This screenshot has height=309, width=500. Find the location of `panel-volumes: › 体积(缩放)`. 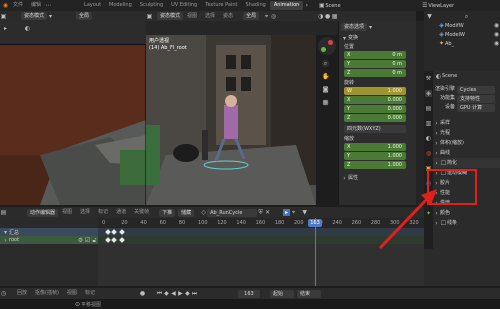

panel-volumes: › 体积(缩放) is located at coordinates (466, 143).